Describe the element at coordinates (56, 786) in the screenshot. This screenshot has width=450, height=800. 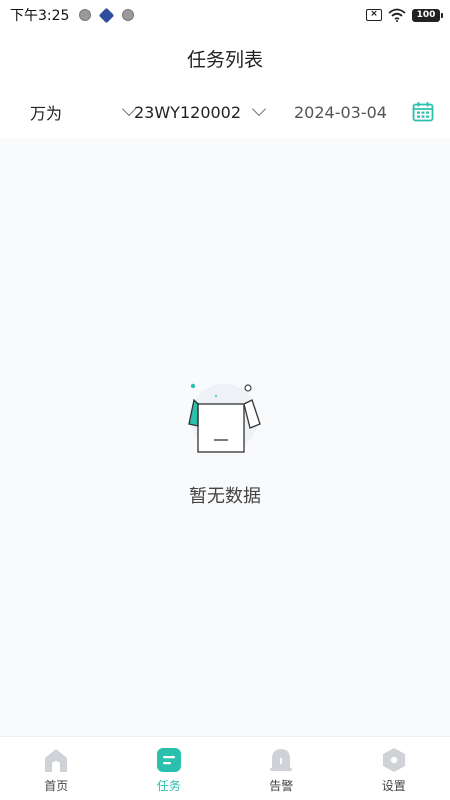
I see `nav-label: 首页` at that location.